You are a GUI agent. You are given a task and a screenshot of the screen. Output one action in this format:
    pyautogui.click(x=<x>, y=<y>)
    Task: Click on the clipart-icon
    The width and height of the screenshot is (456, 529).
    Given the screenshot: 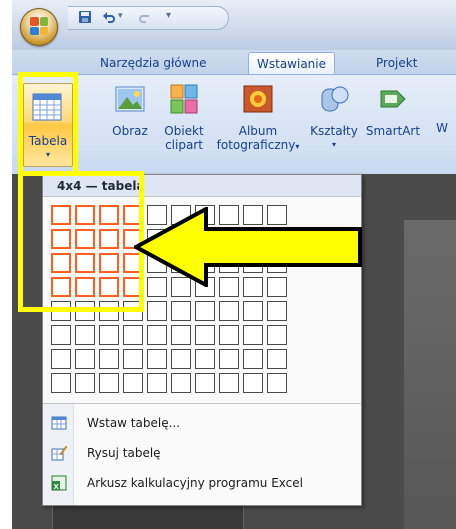 What is the action you would take?
    pyautogui.click(x=184, y=99)
    